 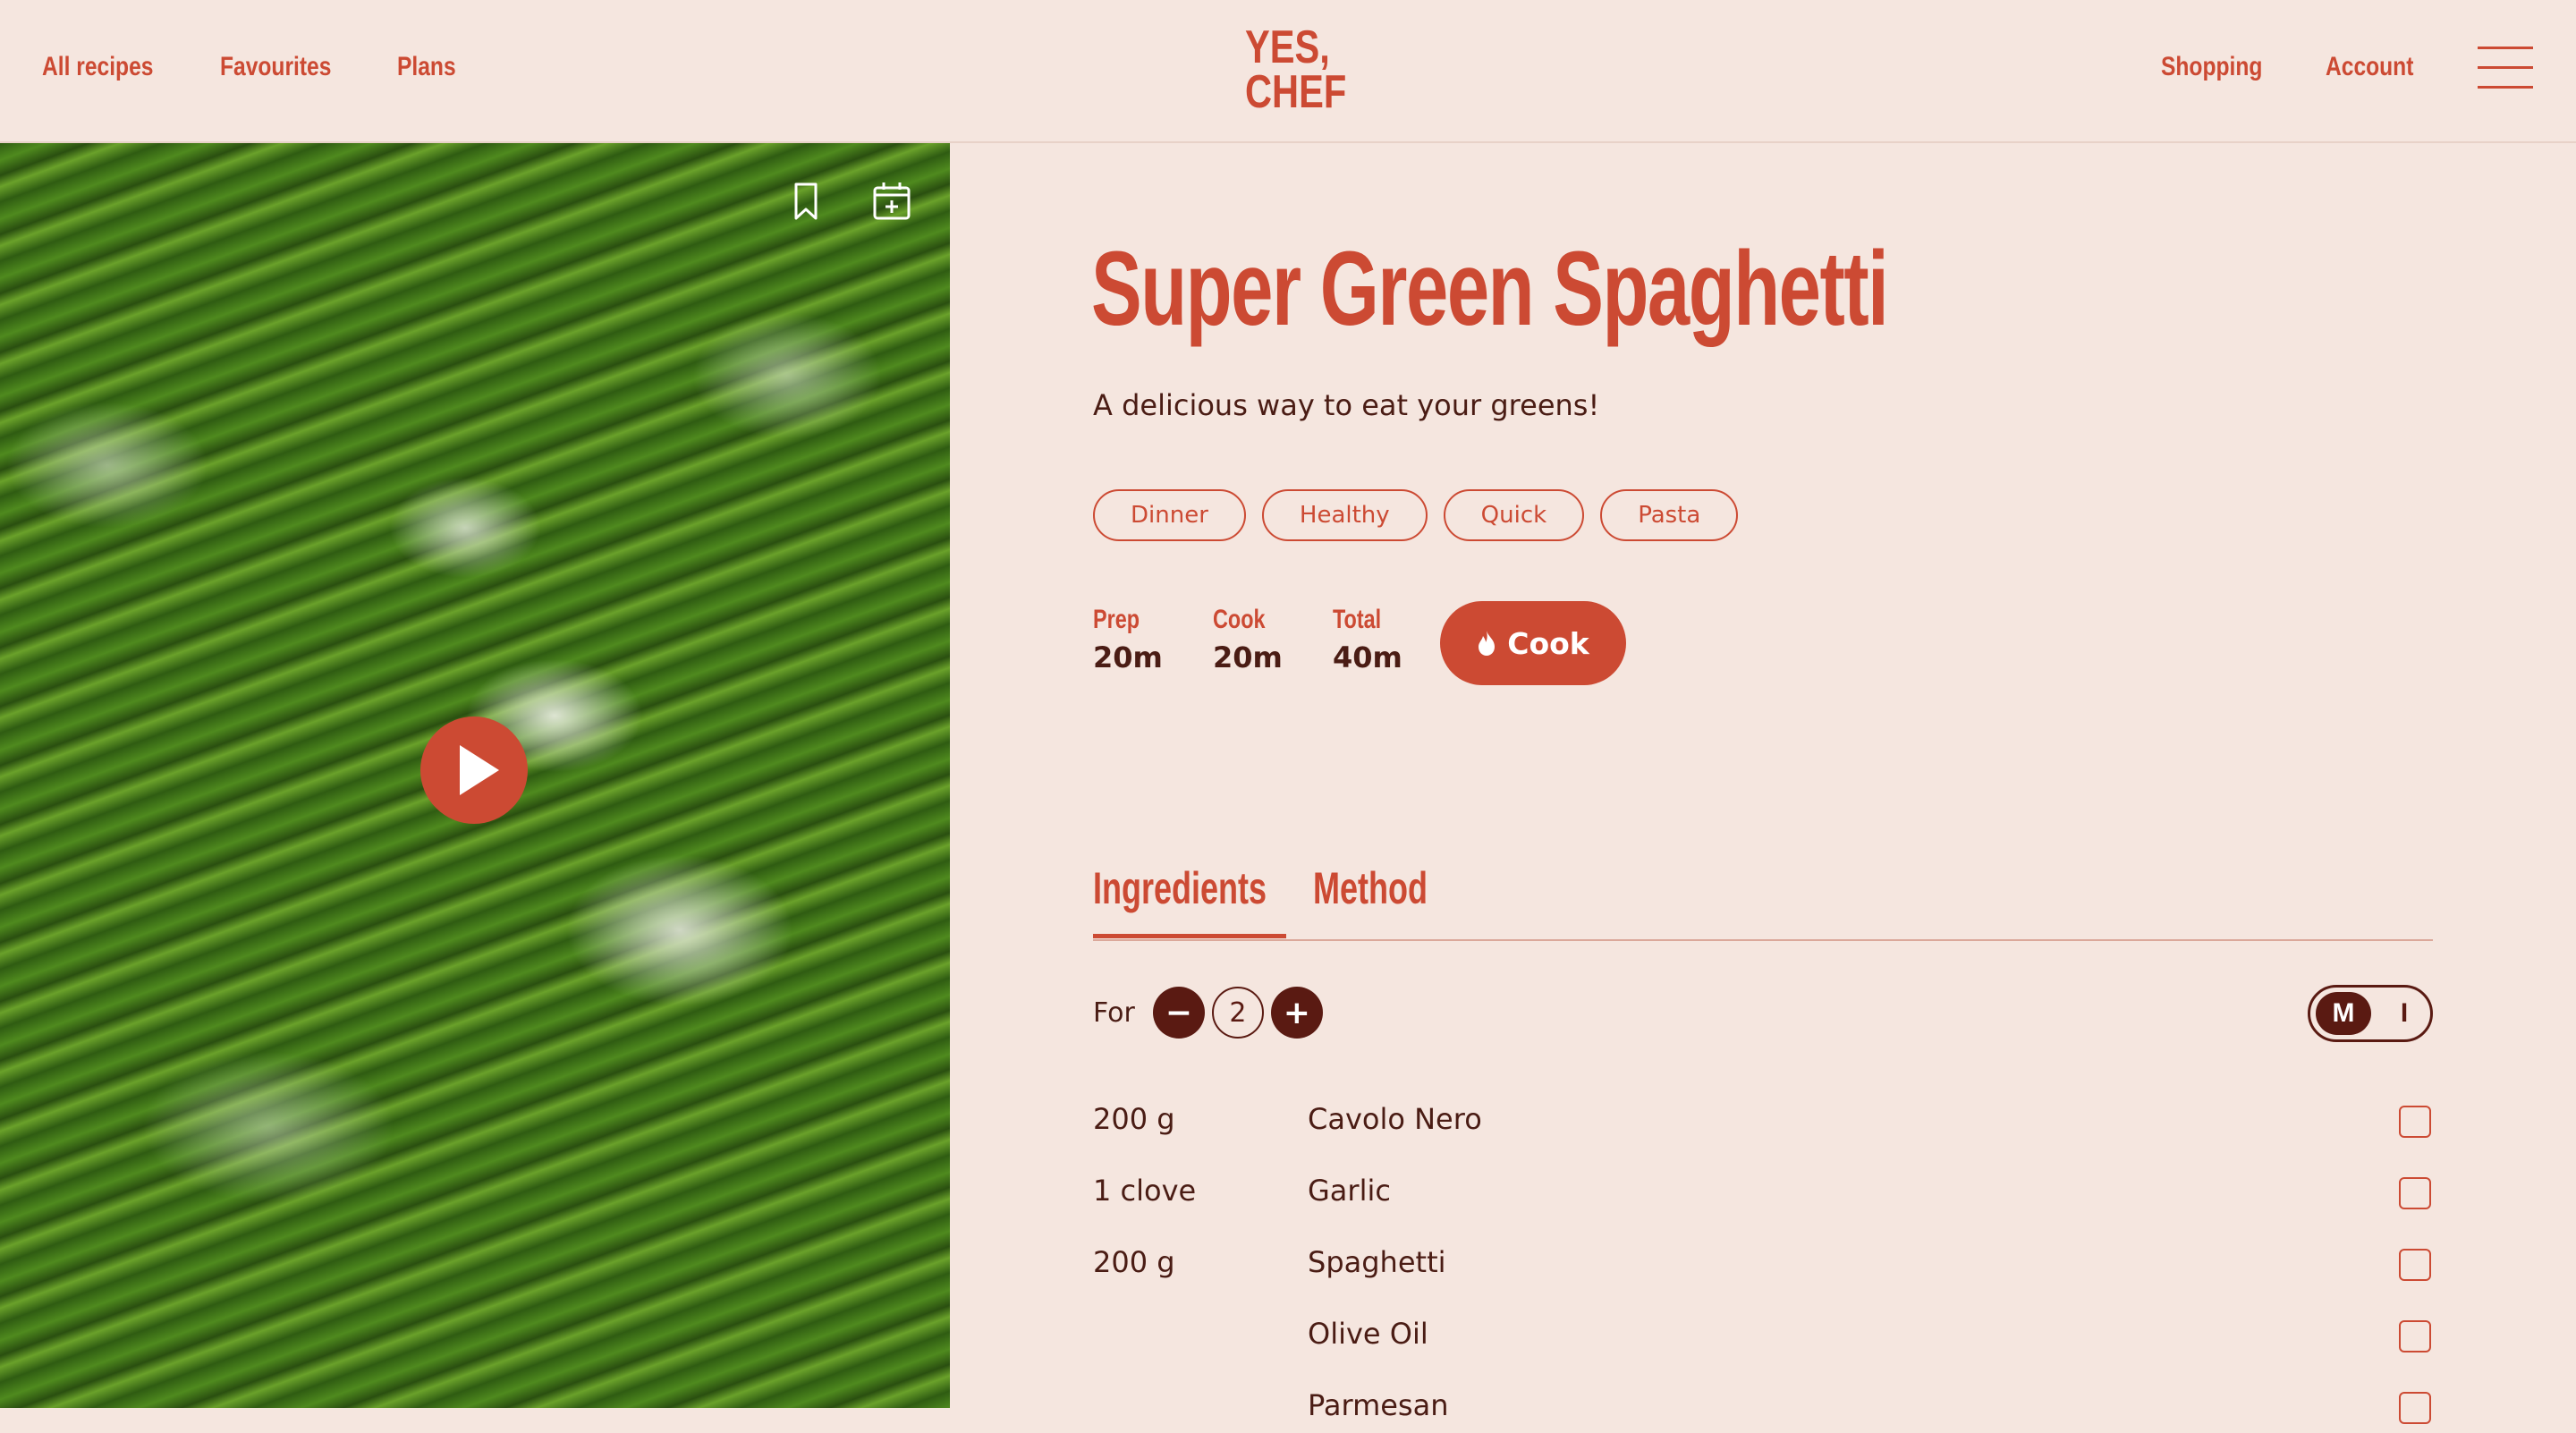 I want to click on unit-metric-option: M, so click(x=2343, y=1013).